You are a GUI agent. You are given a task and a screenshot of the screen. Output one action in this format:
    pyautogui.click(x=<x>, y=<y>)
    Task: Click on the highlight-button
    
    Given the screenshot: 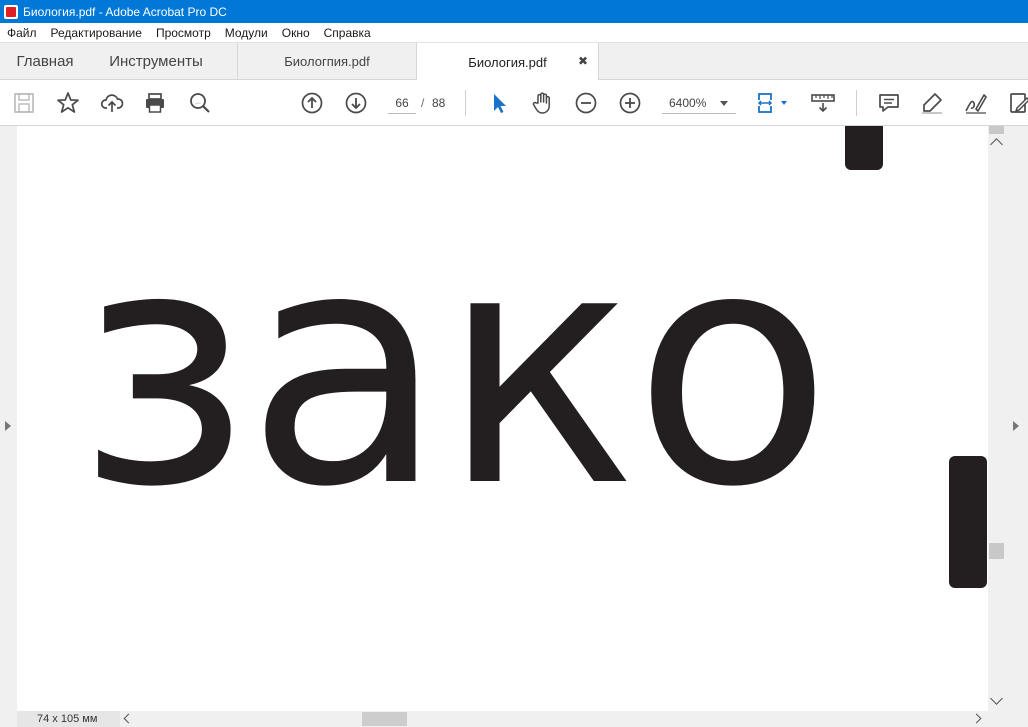 What is the action you would take?
    pyautogui.click(x=932, y=103)
    